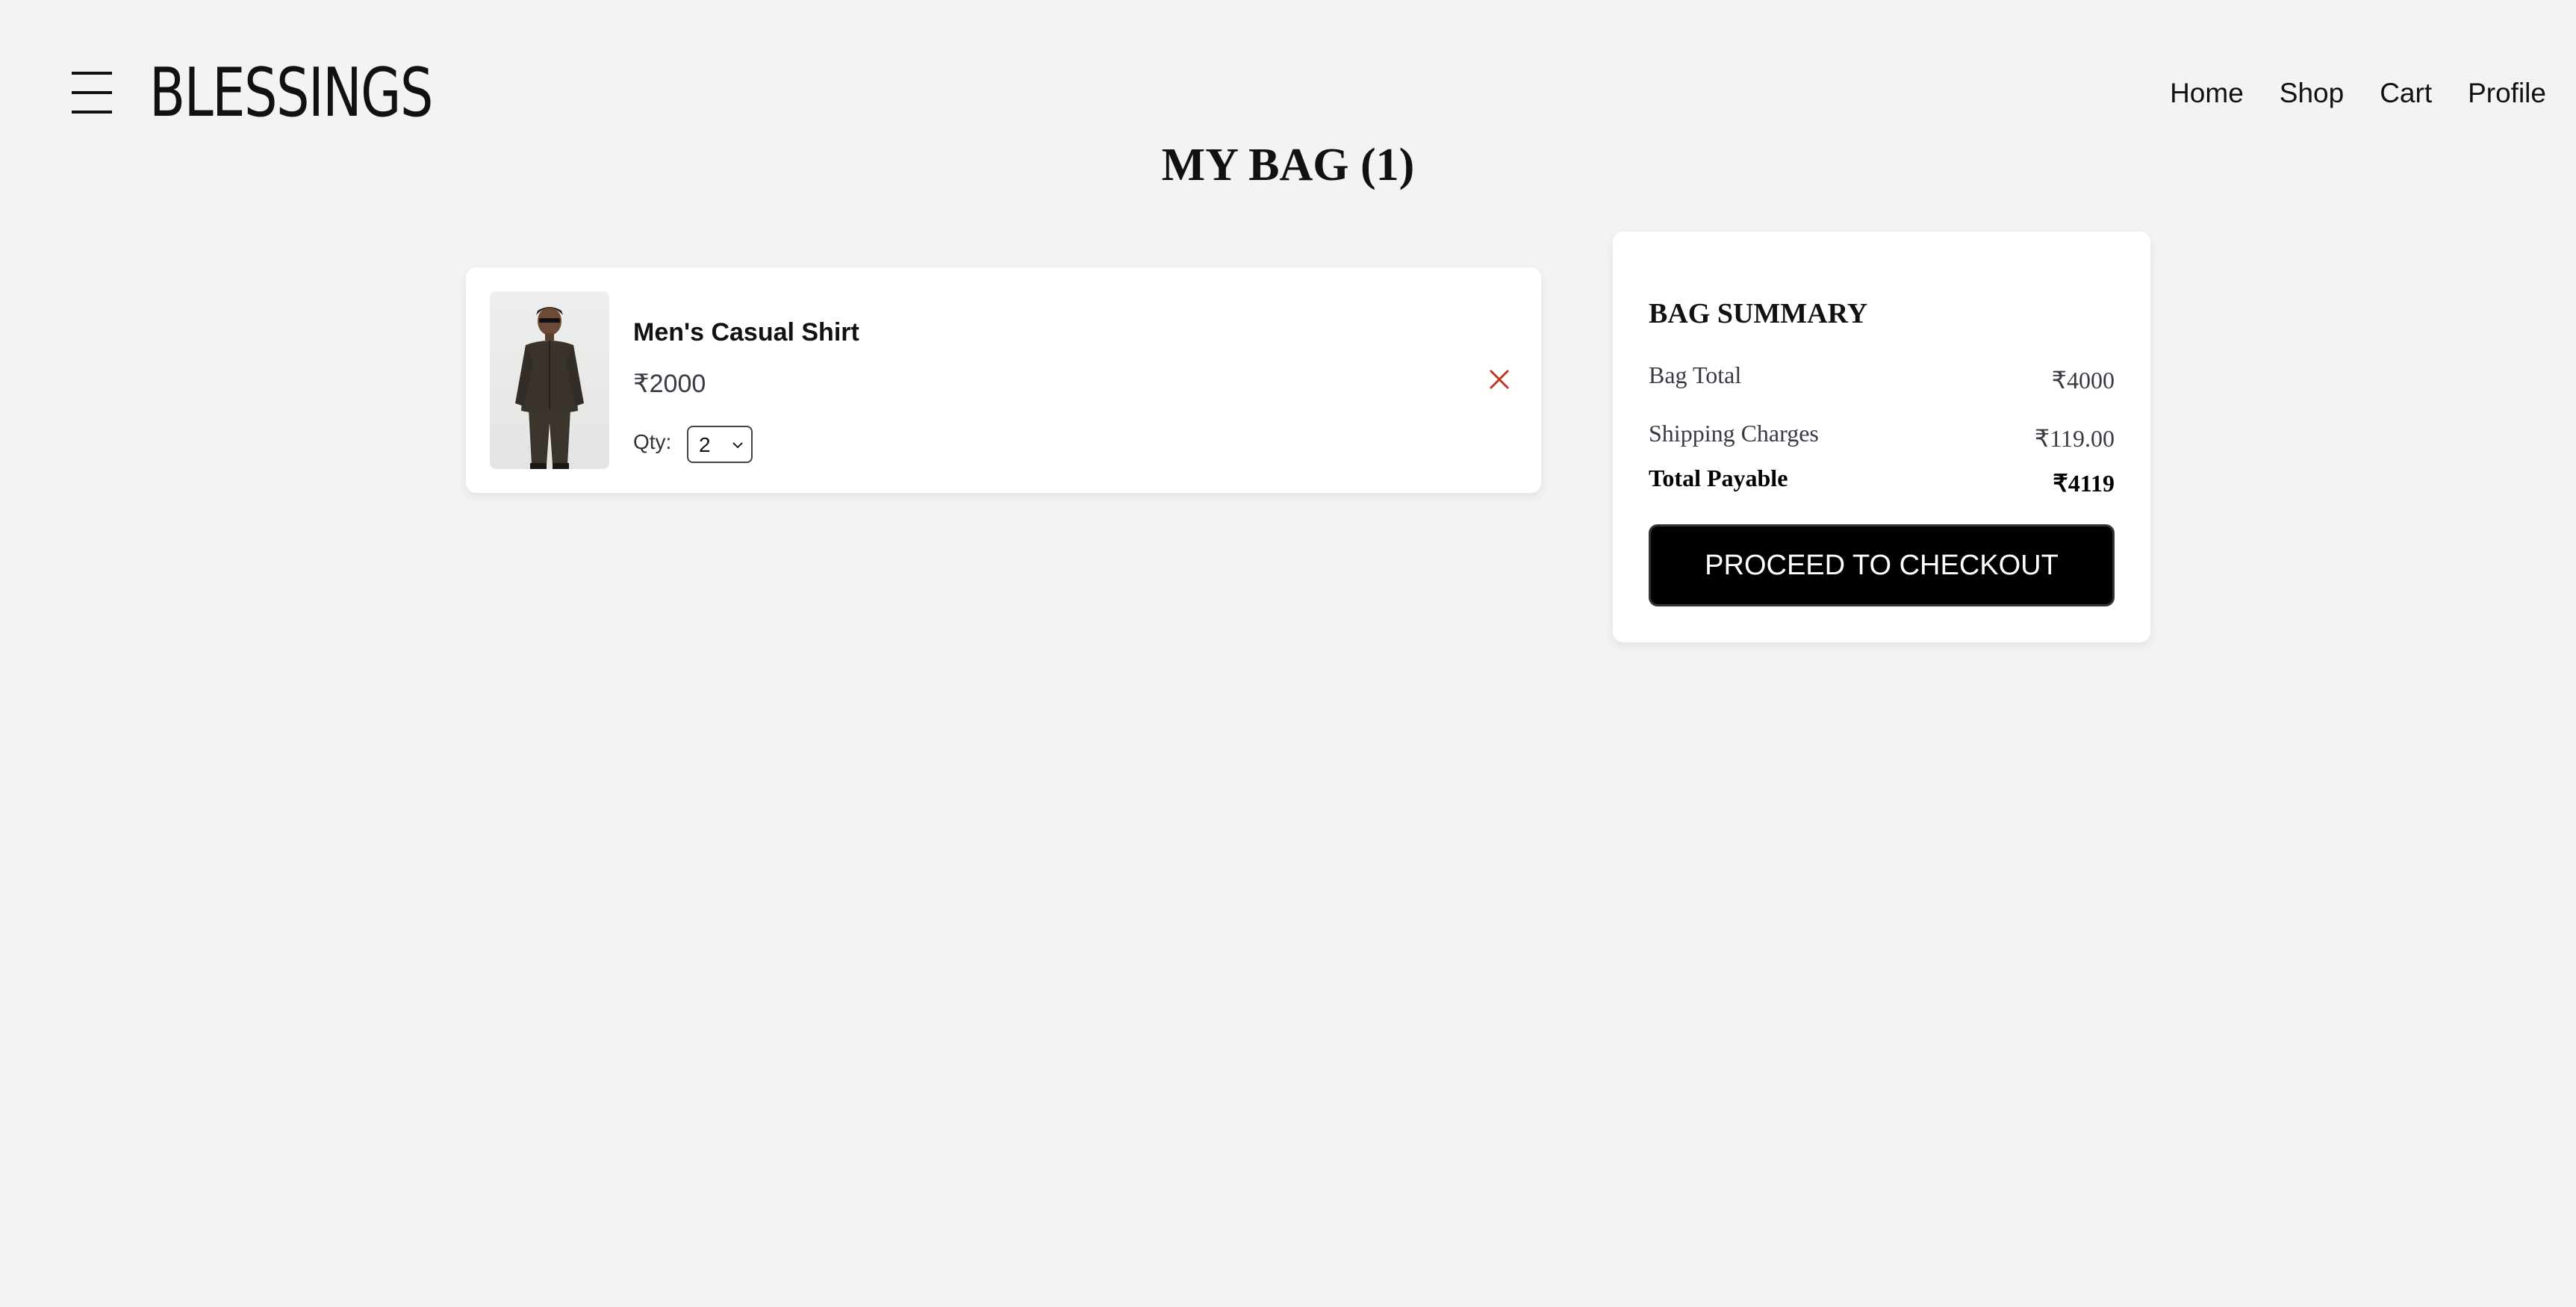 This screenshot has height=1307, width=2576. Describe the element at coordinates (705, 444) in the screenshot. I see `quantity-value: 2` at that location.